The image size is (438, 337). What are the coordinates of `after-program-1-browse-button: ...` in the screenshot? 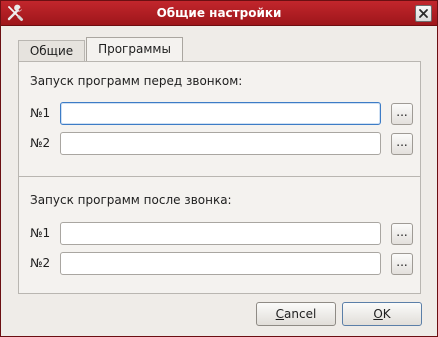 It's located at (402, 234).